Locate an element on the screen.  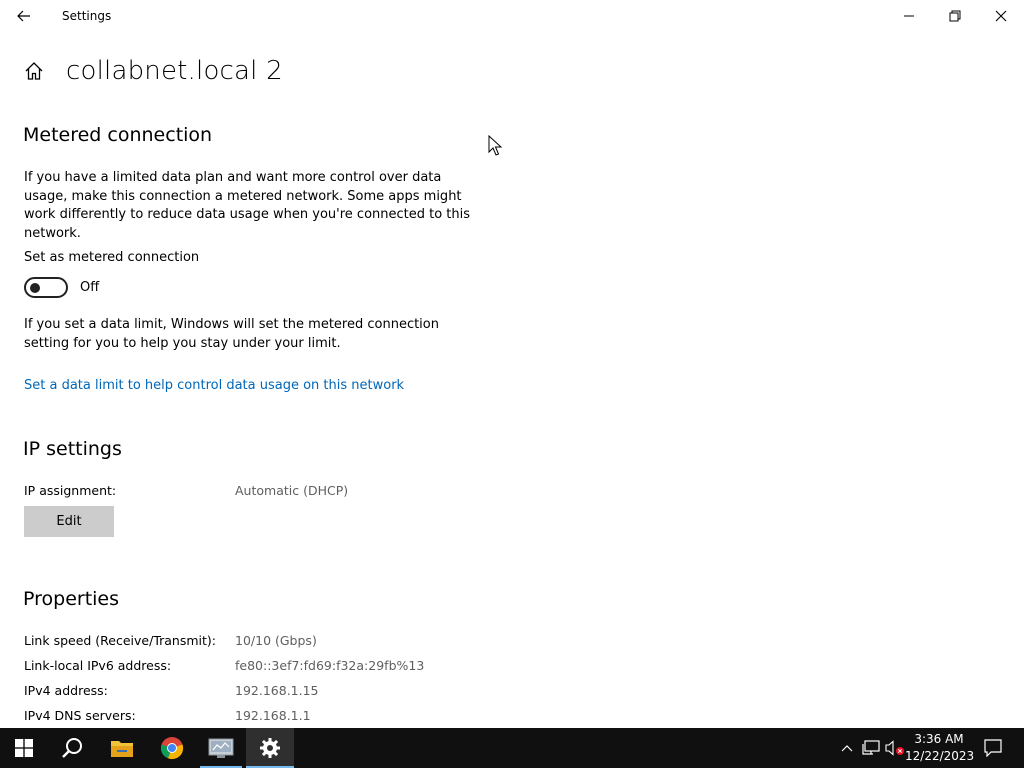
start-button is located at coordinates (24, 748).